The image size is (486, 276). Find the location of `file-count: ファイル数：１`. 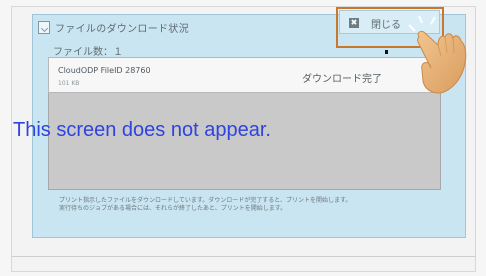

file-count: ファイル数：１ is located at coordinates (88, 52).